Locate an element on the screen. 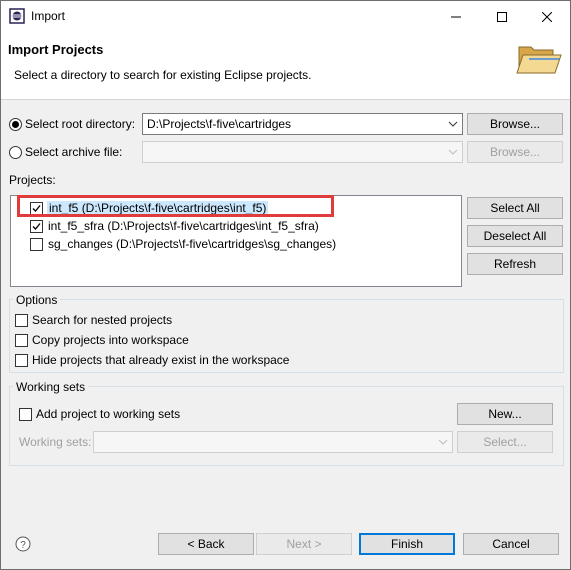 This screenshot has height=570, width=571. minimize-icon is located at coordinates (456, 16).